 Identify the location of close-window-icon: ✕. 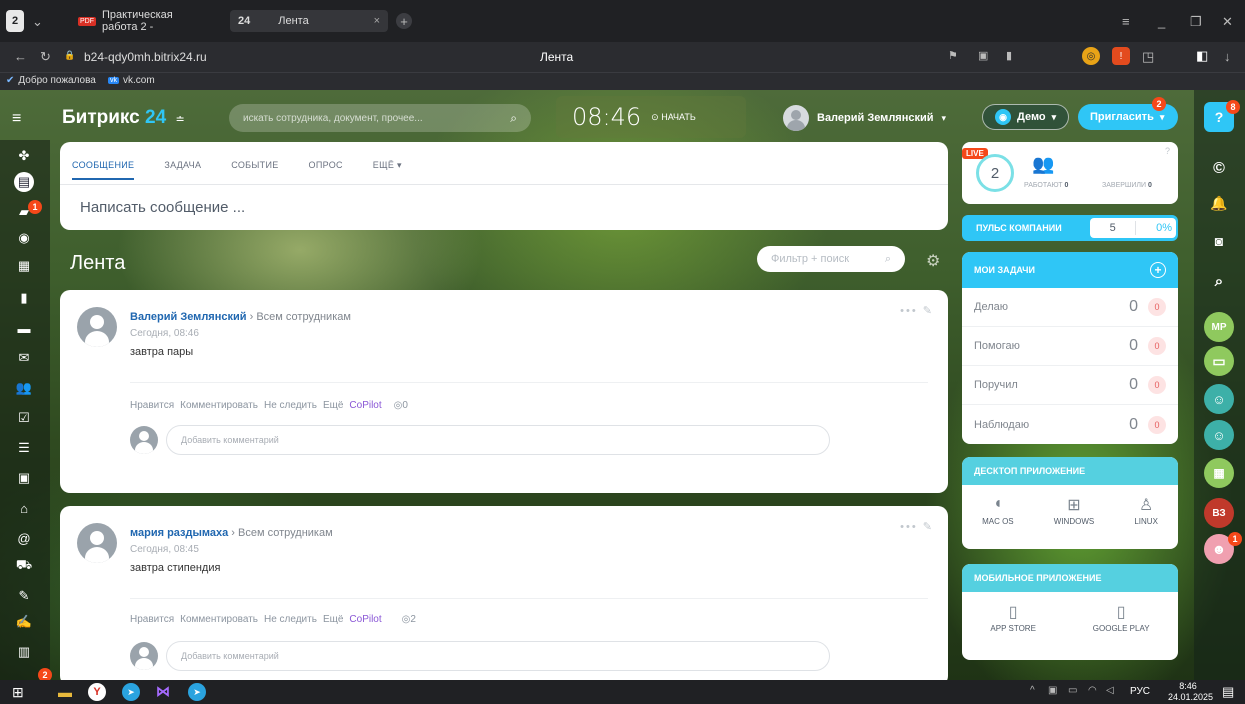
(1227, 22).